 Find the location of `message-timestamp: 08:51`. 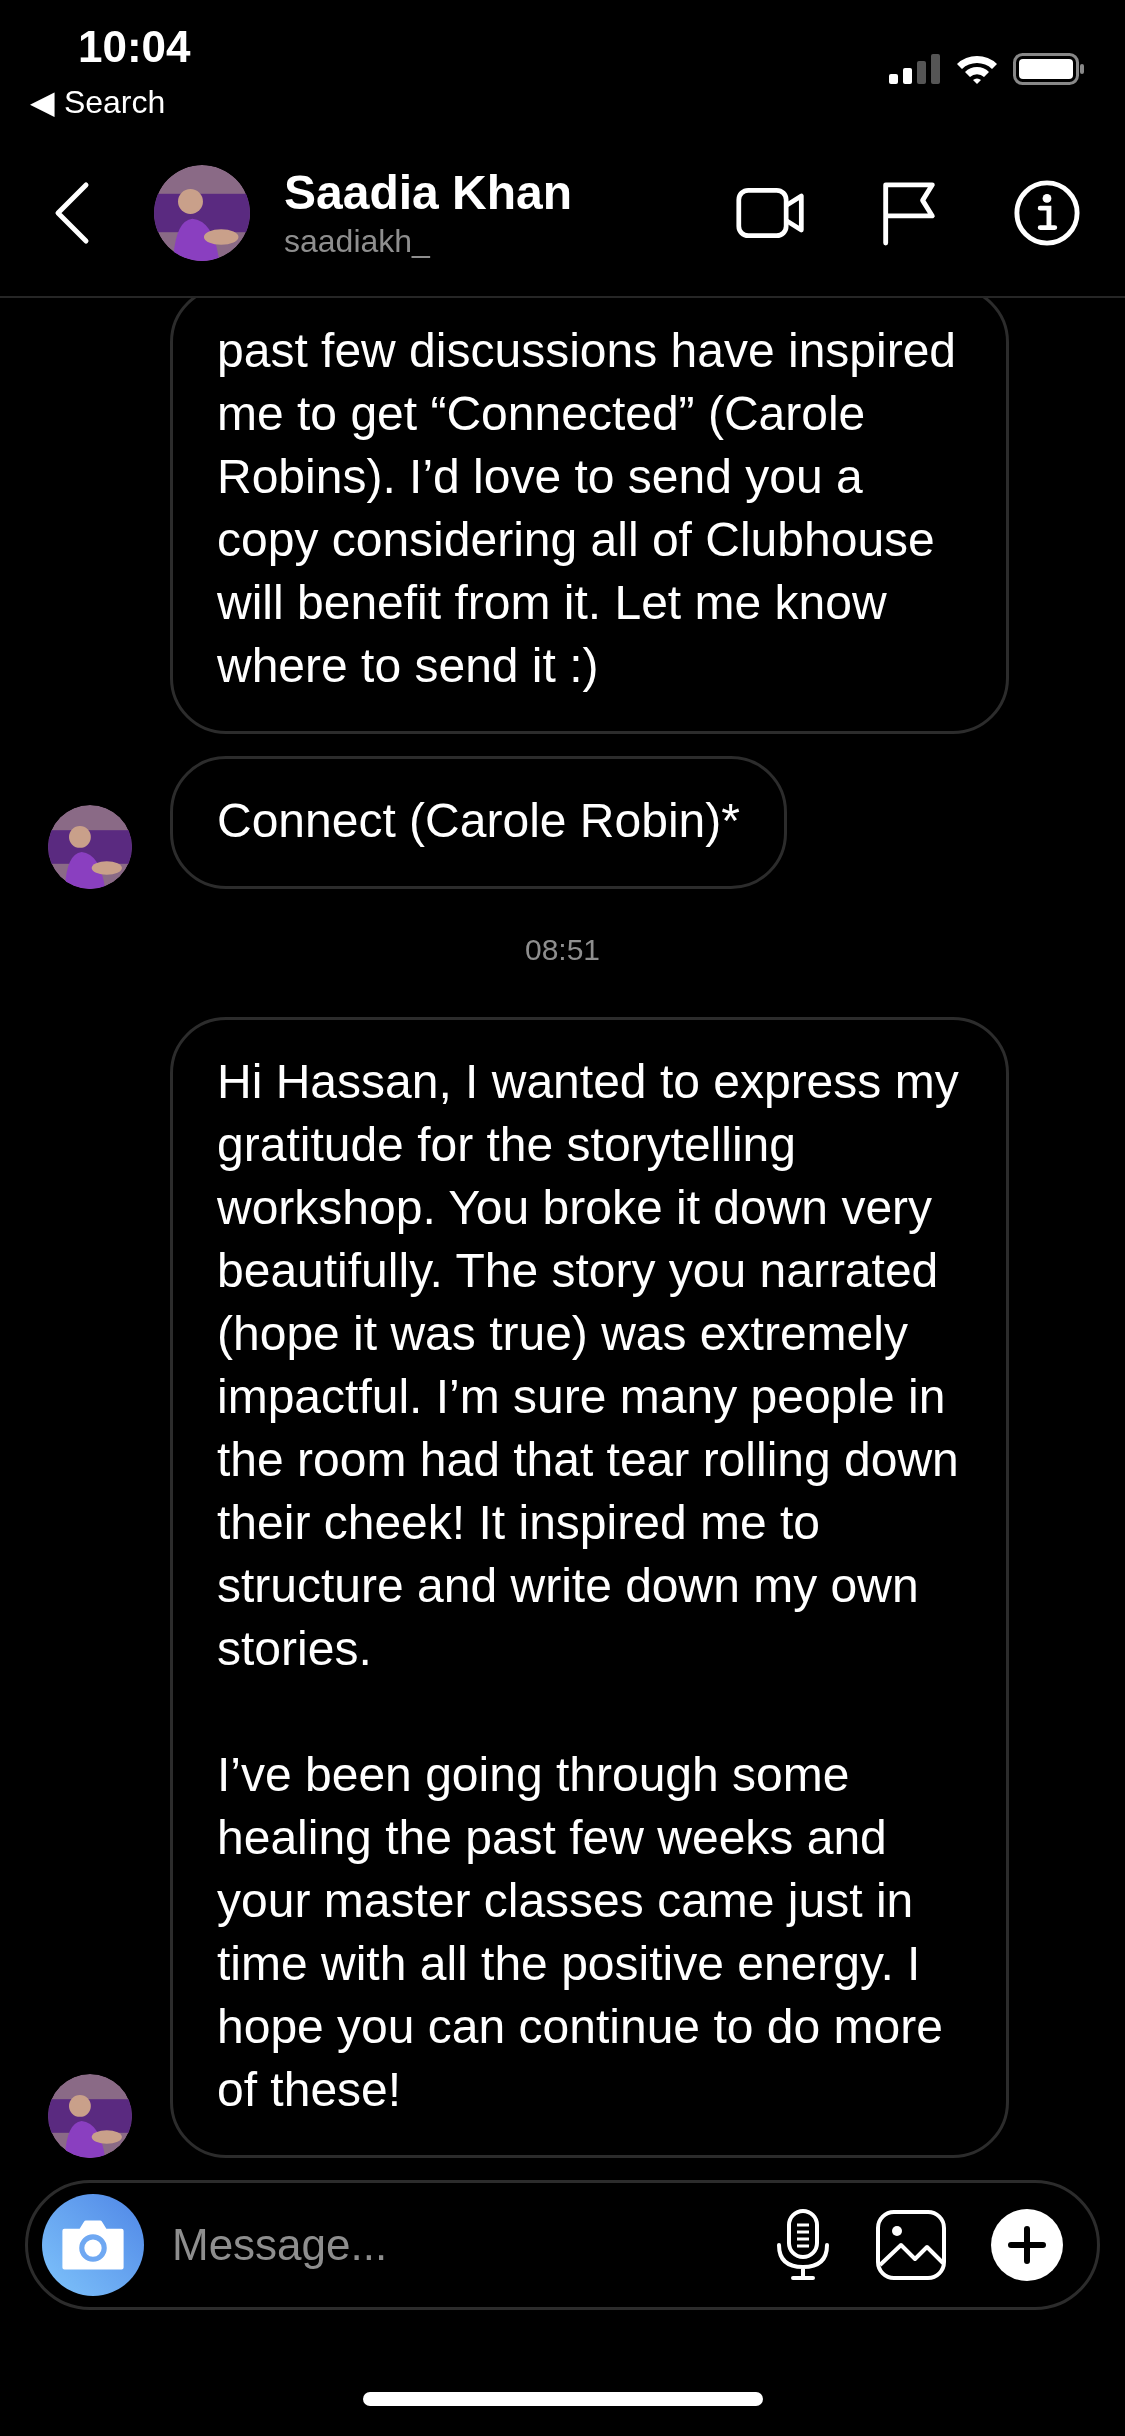

message-timestamp: 08:51 is located at coordinates (562, 950).